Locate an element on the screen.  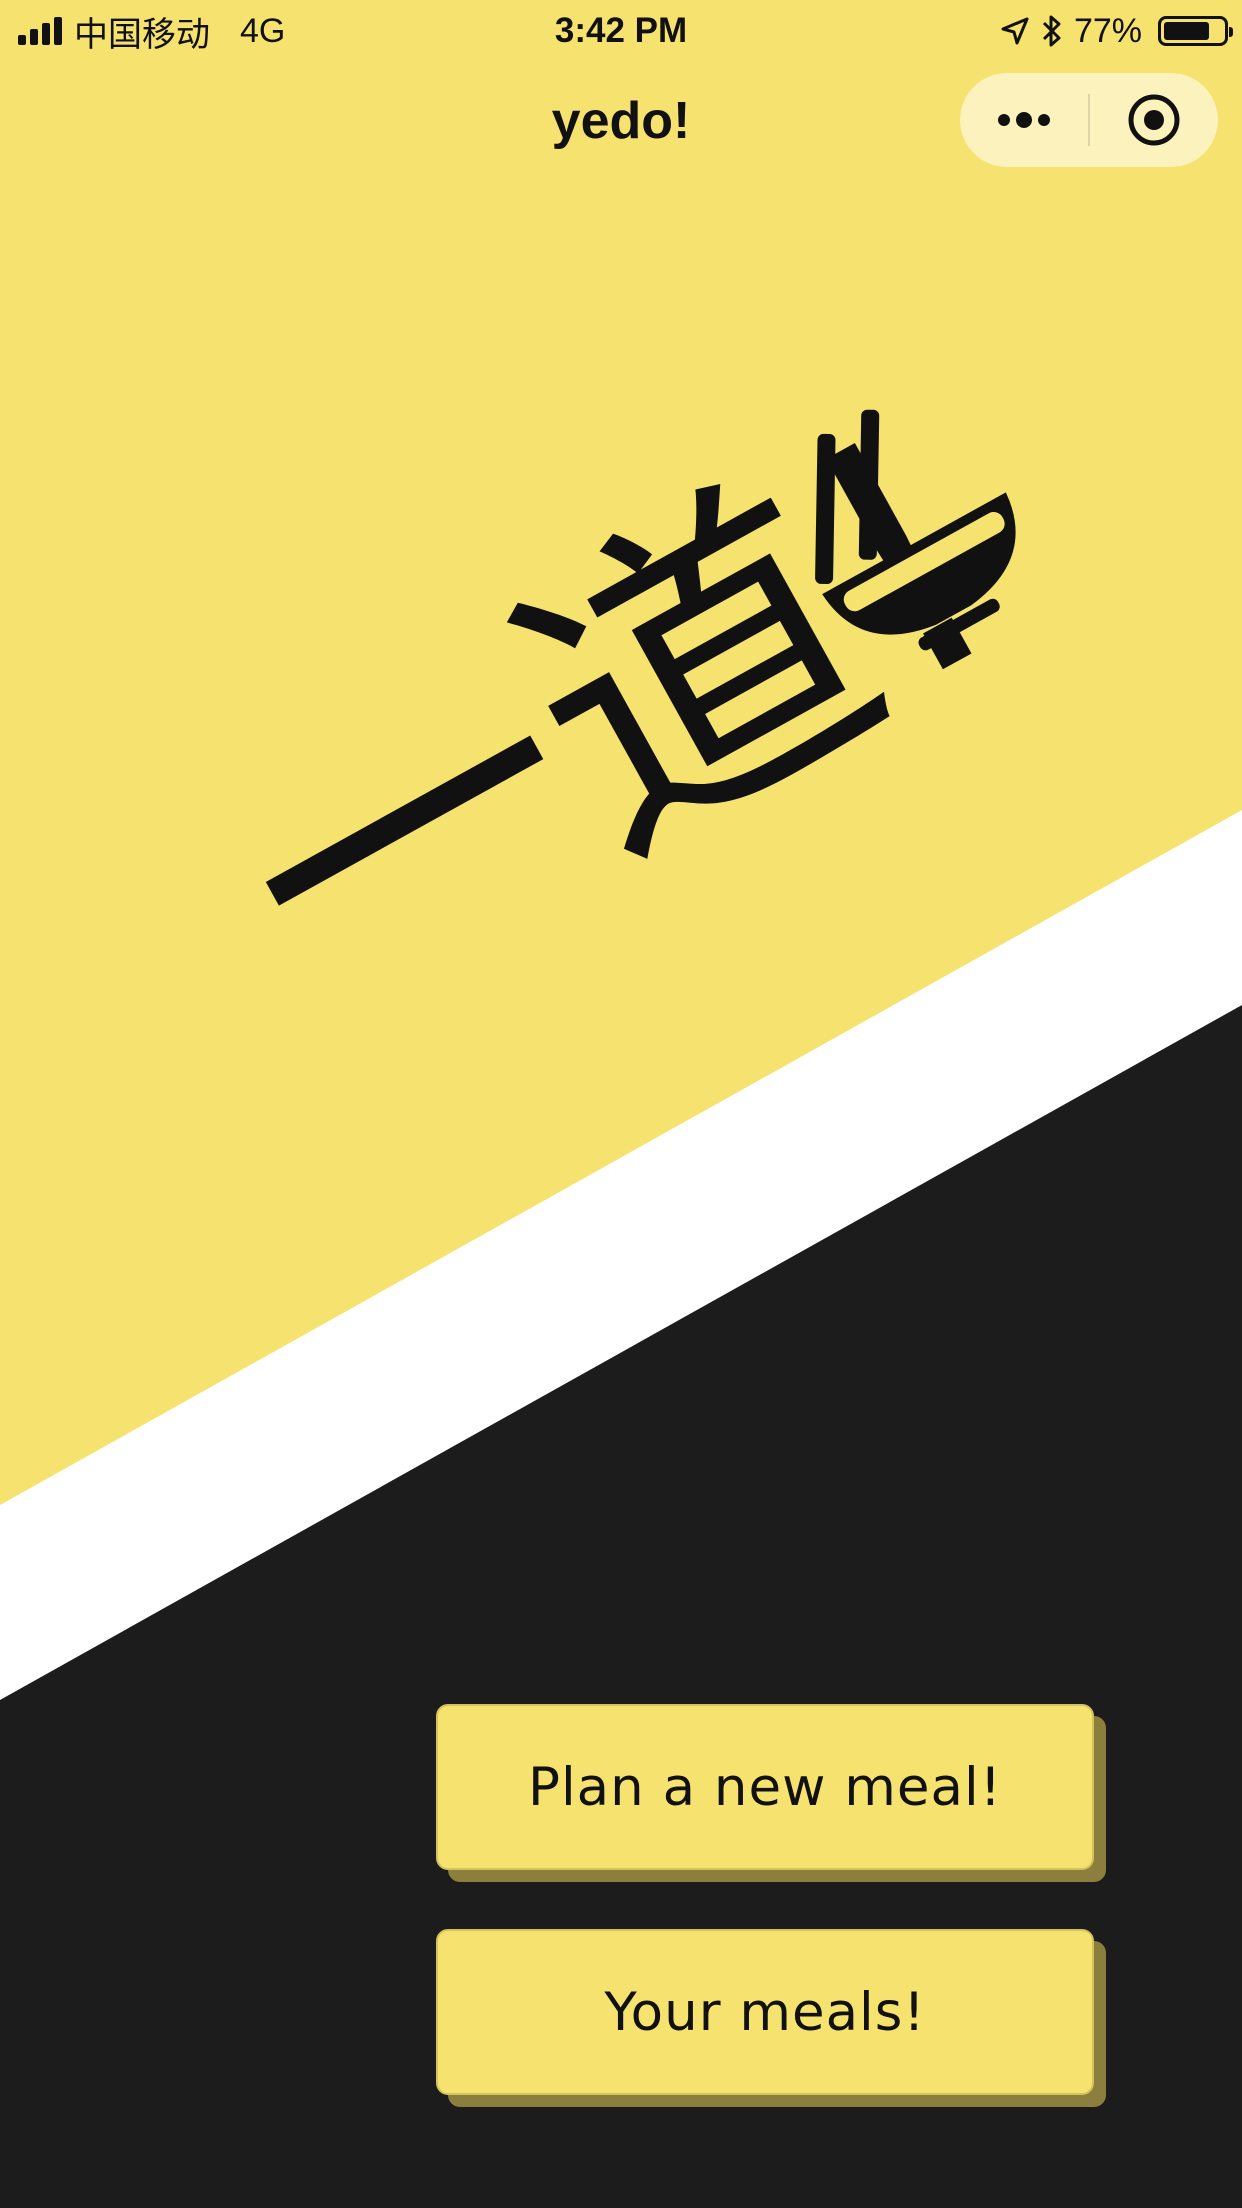
location-arrow-icon is located at coordinates (1015, 31).